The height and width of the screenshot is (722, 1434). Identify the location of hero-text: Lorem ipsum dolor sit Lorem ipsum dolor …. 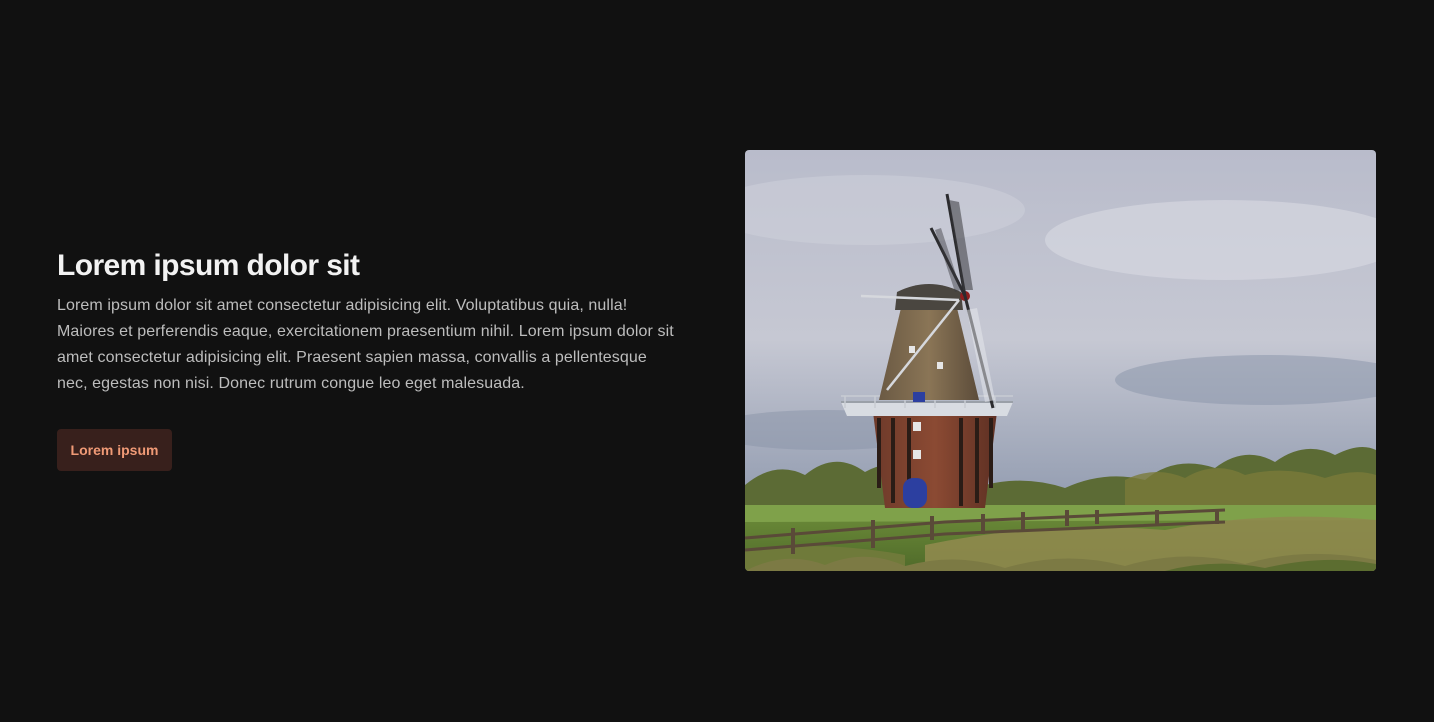
(367, 321).